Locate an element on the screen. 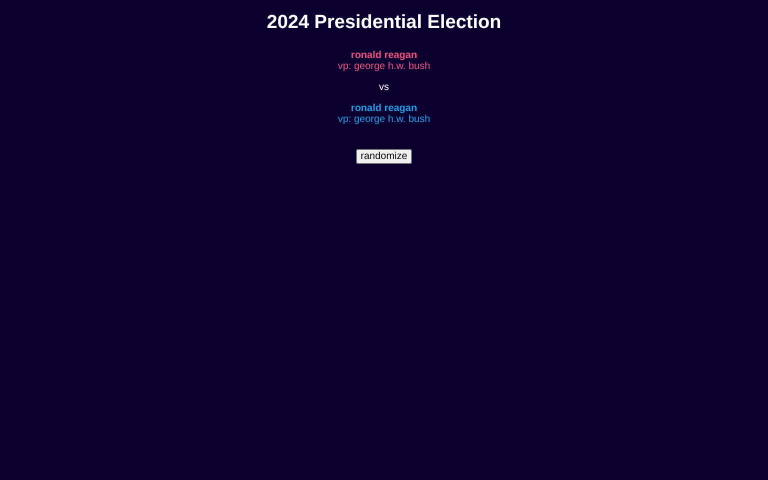 The width and height of the screenshot is (768, 480). versus-text: vs is located at coordinates (384, 87).